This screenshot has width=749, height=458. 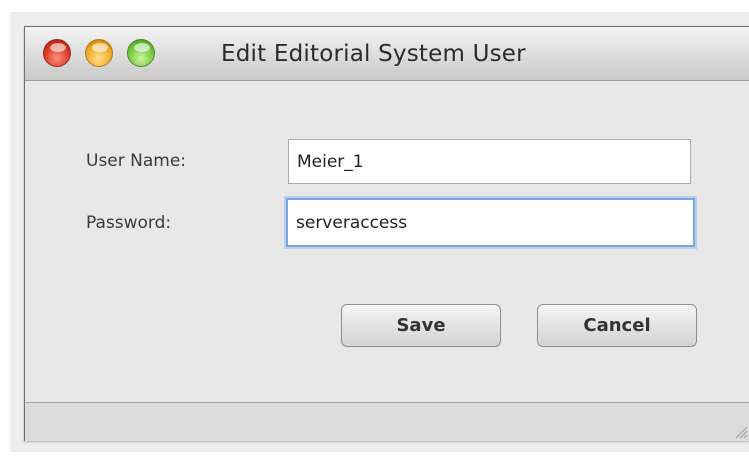 What do you see at coordinates (136, 161) in the screenshot?
I see `username-label: User Name:` at bounding box center [136, 161].